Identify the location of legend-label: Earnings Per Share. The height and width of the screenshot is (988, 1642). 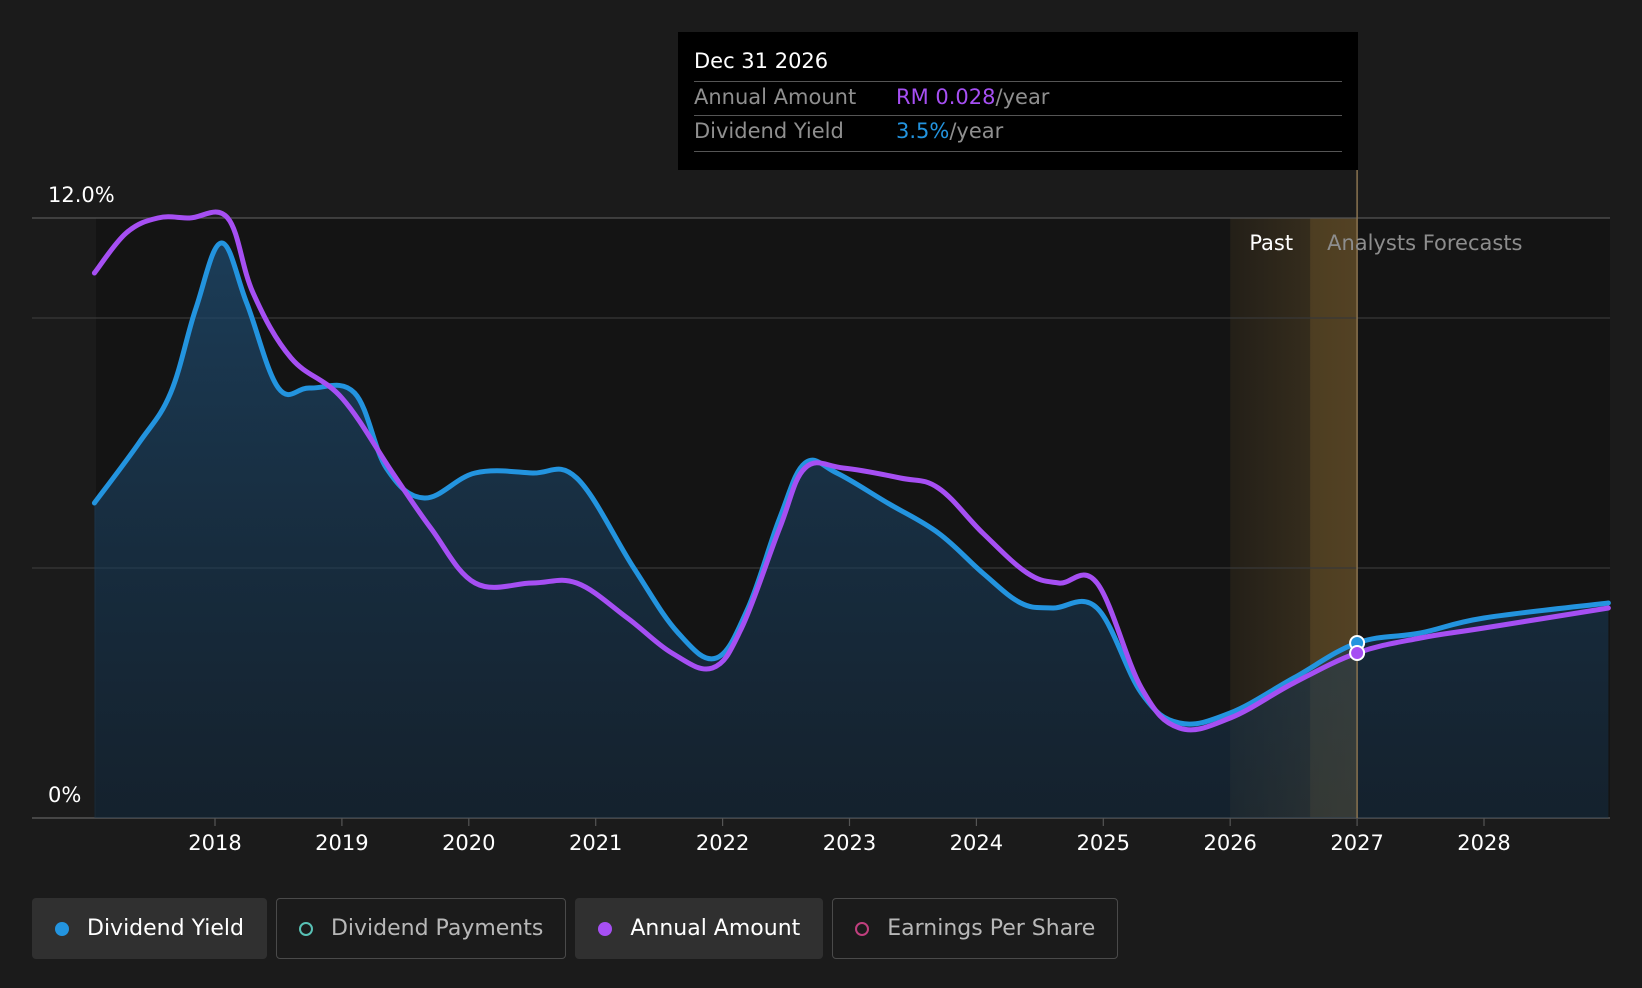
(991, 928).